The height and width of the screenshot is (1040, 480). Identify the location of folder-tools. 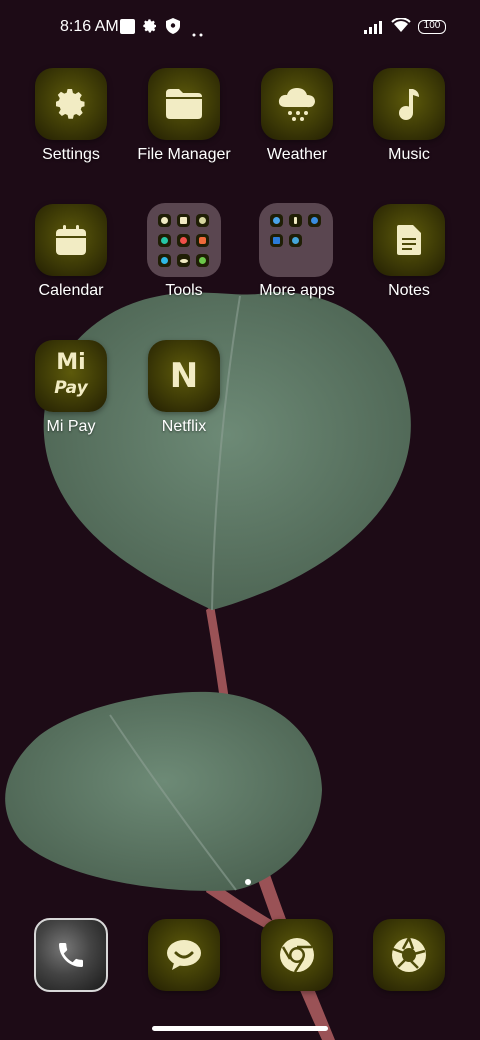
(184, 240).